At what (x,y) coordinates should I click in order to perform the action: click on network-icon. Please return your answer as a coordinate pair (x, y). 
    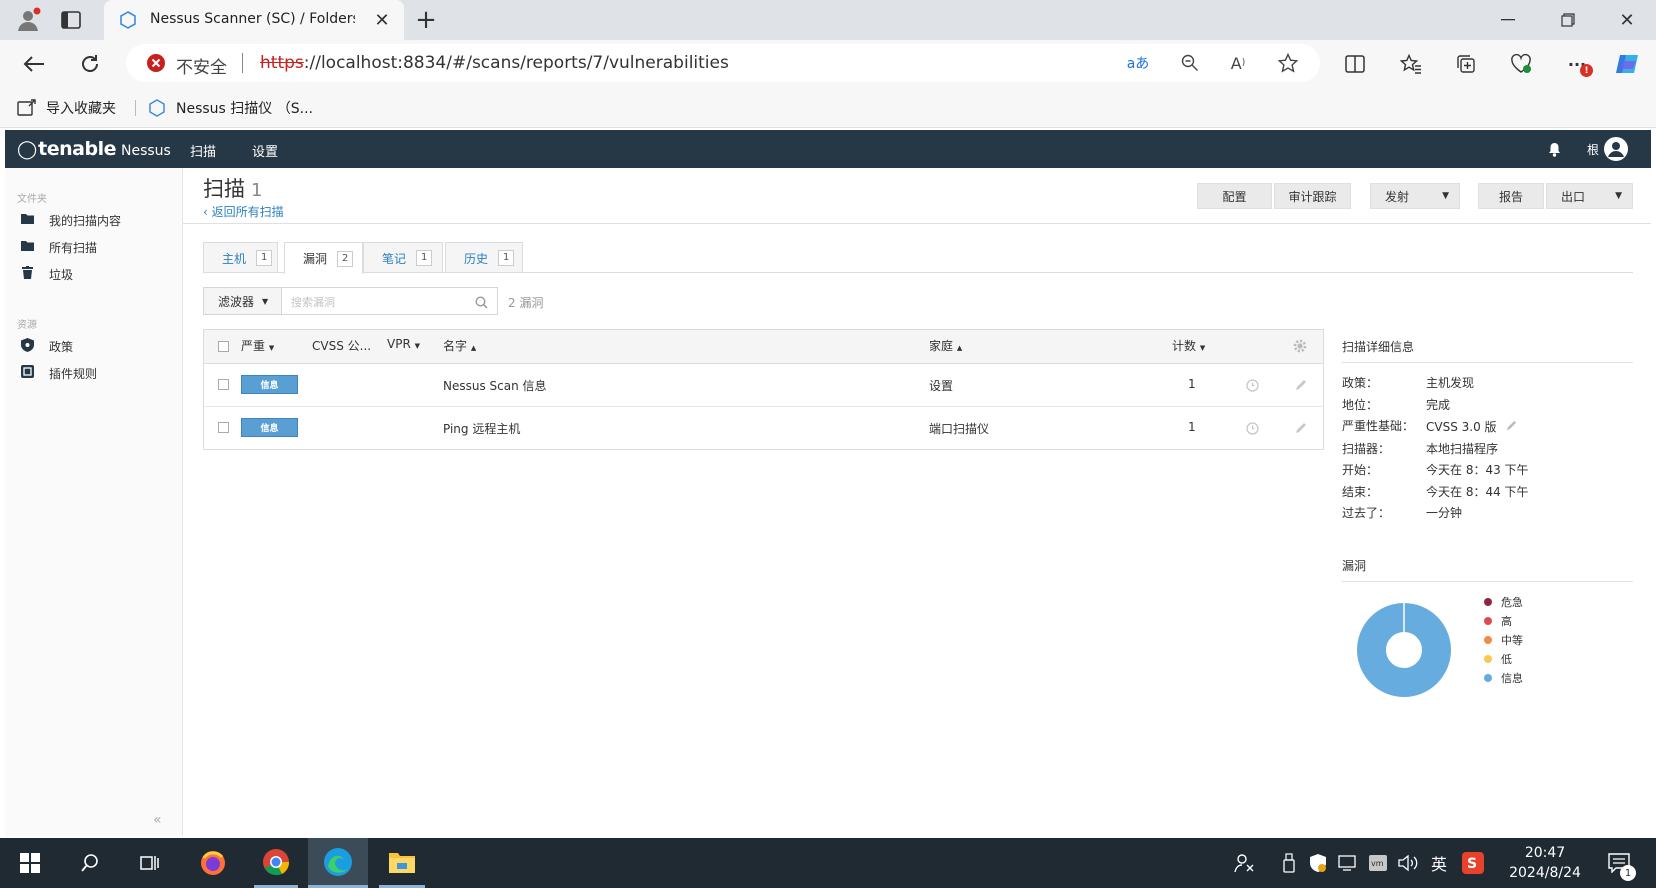
    Looking at the image, I should click on (1348, 863).